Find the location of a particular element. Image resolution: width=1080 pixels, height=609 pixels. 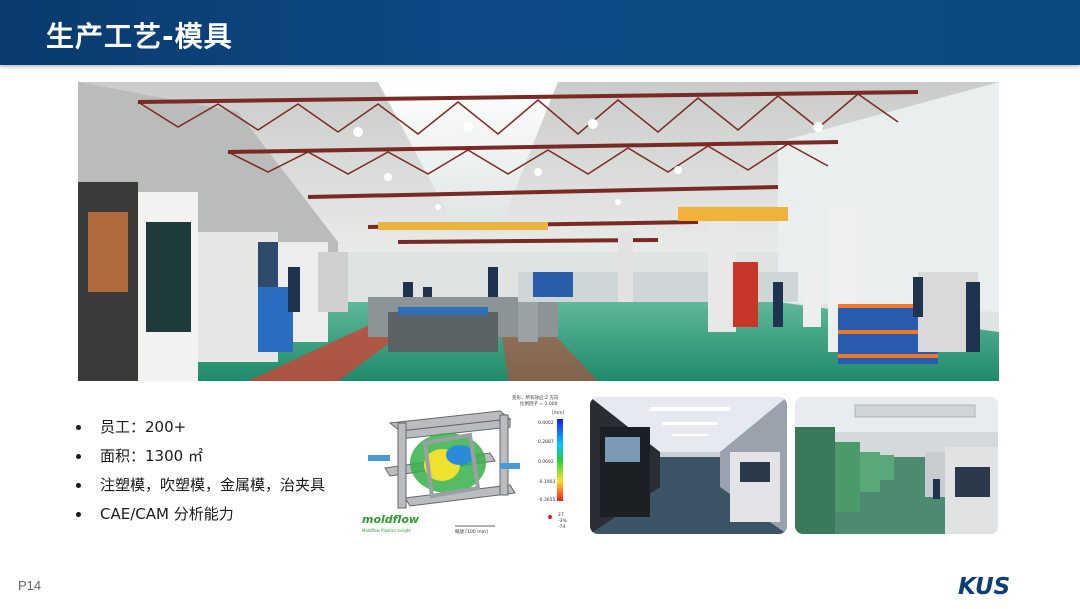

kus-logo: KUS is located at coordinates (990, 587).